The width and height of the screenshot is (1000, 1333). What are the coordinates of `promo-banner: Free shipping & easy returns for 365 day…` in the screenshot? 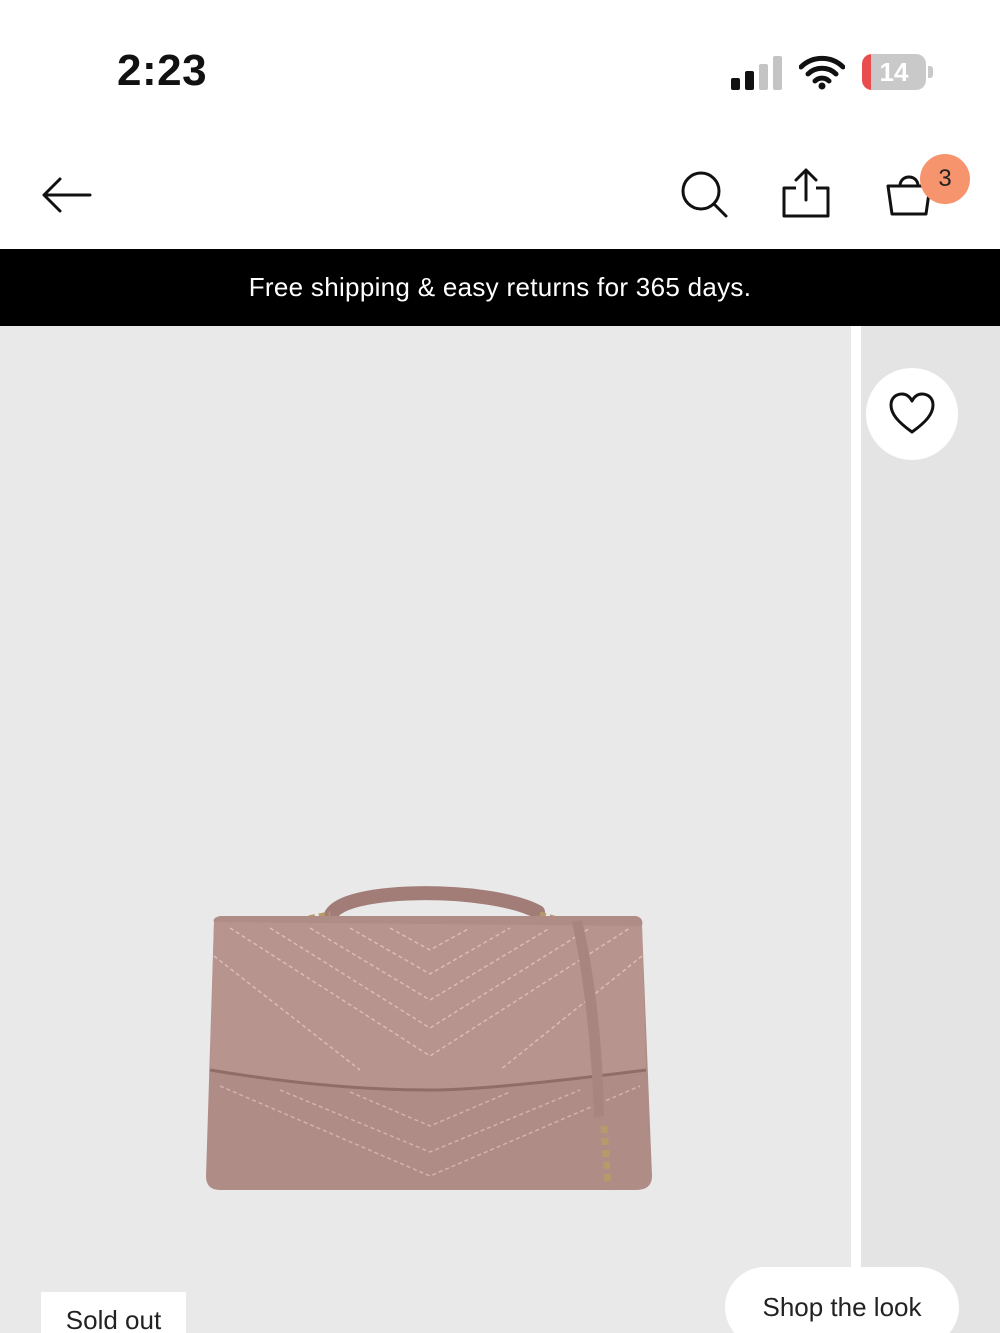 It's located at (500, 287).